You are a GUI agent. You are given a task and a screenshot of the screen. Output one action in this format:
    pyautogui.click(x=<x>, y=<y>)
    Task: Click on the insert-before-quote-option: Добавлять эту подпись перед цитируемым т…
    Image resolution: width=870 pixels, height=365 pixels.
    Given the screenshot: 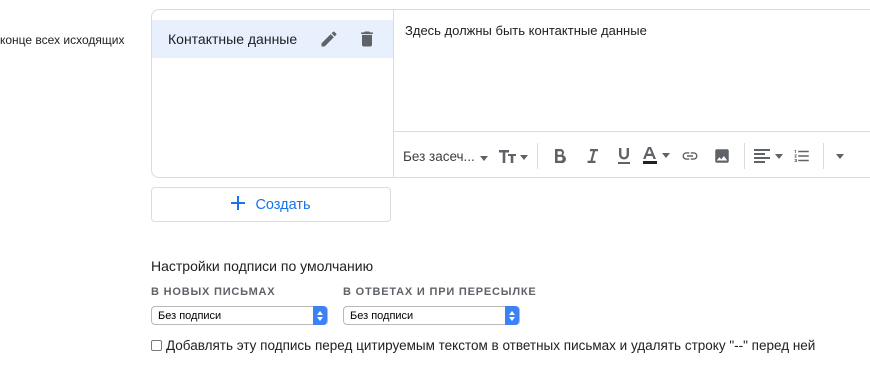 What is the action you would take?
    pyautogui.click(x=483, y=345)
    